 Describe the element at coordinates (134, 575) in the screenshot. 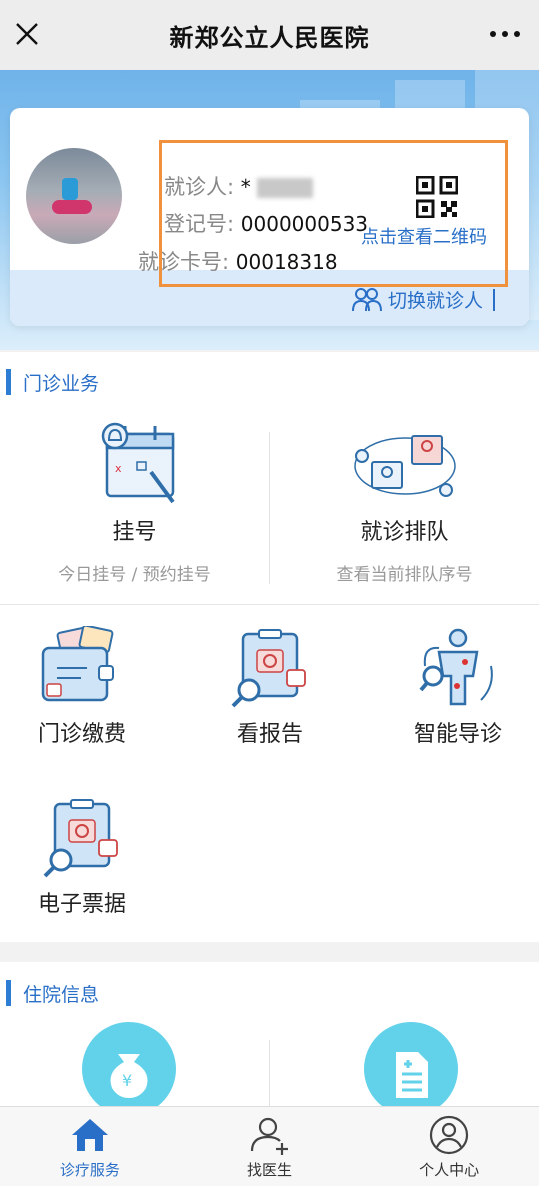

I see `register-sub: 今日挂号 / 预约挂号` at that location.